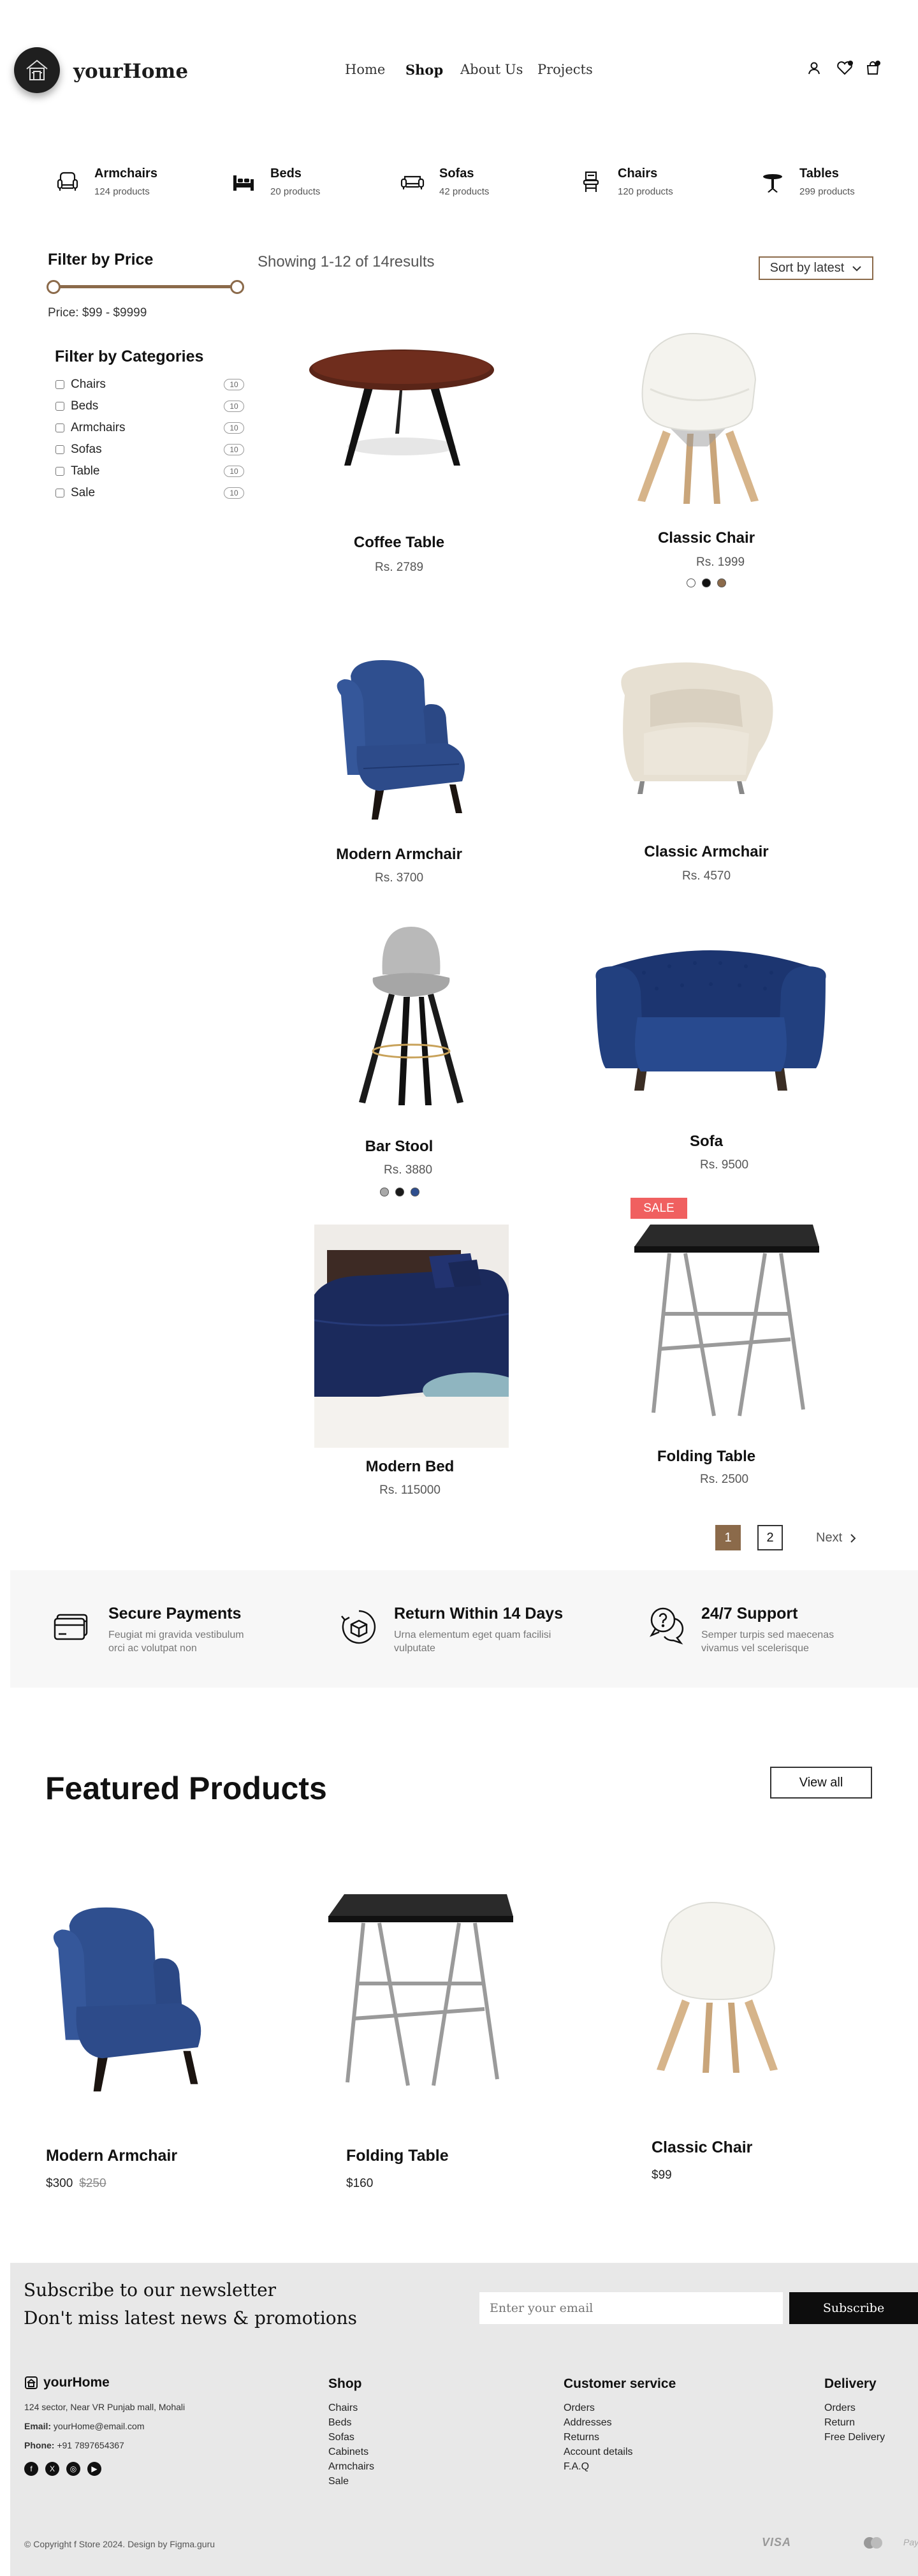 Image resolution: width=918 pixels, height=2576 pixels. I want to click on product-image-sofa, so click(711, 1019).